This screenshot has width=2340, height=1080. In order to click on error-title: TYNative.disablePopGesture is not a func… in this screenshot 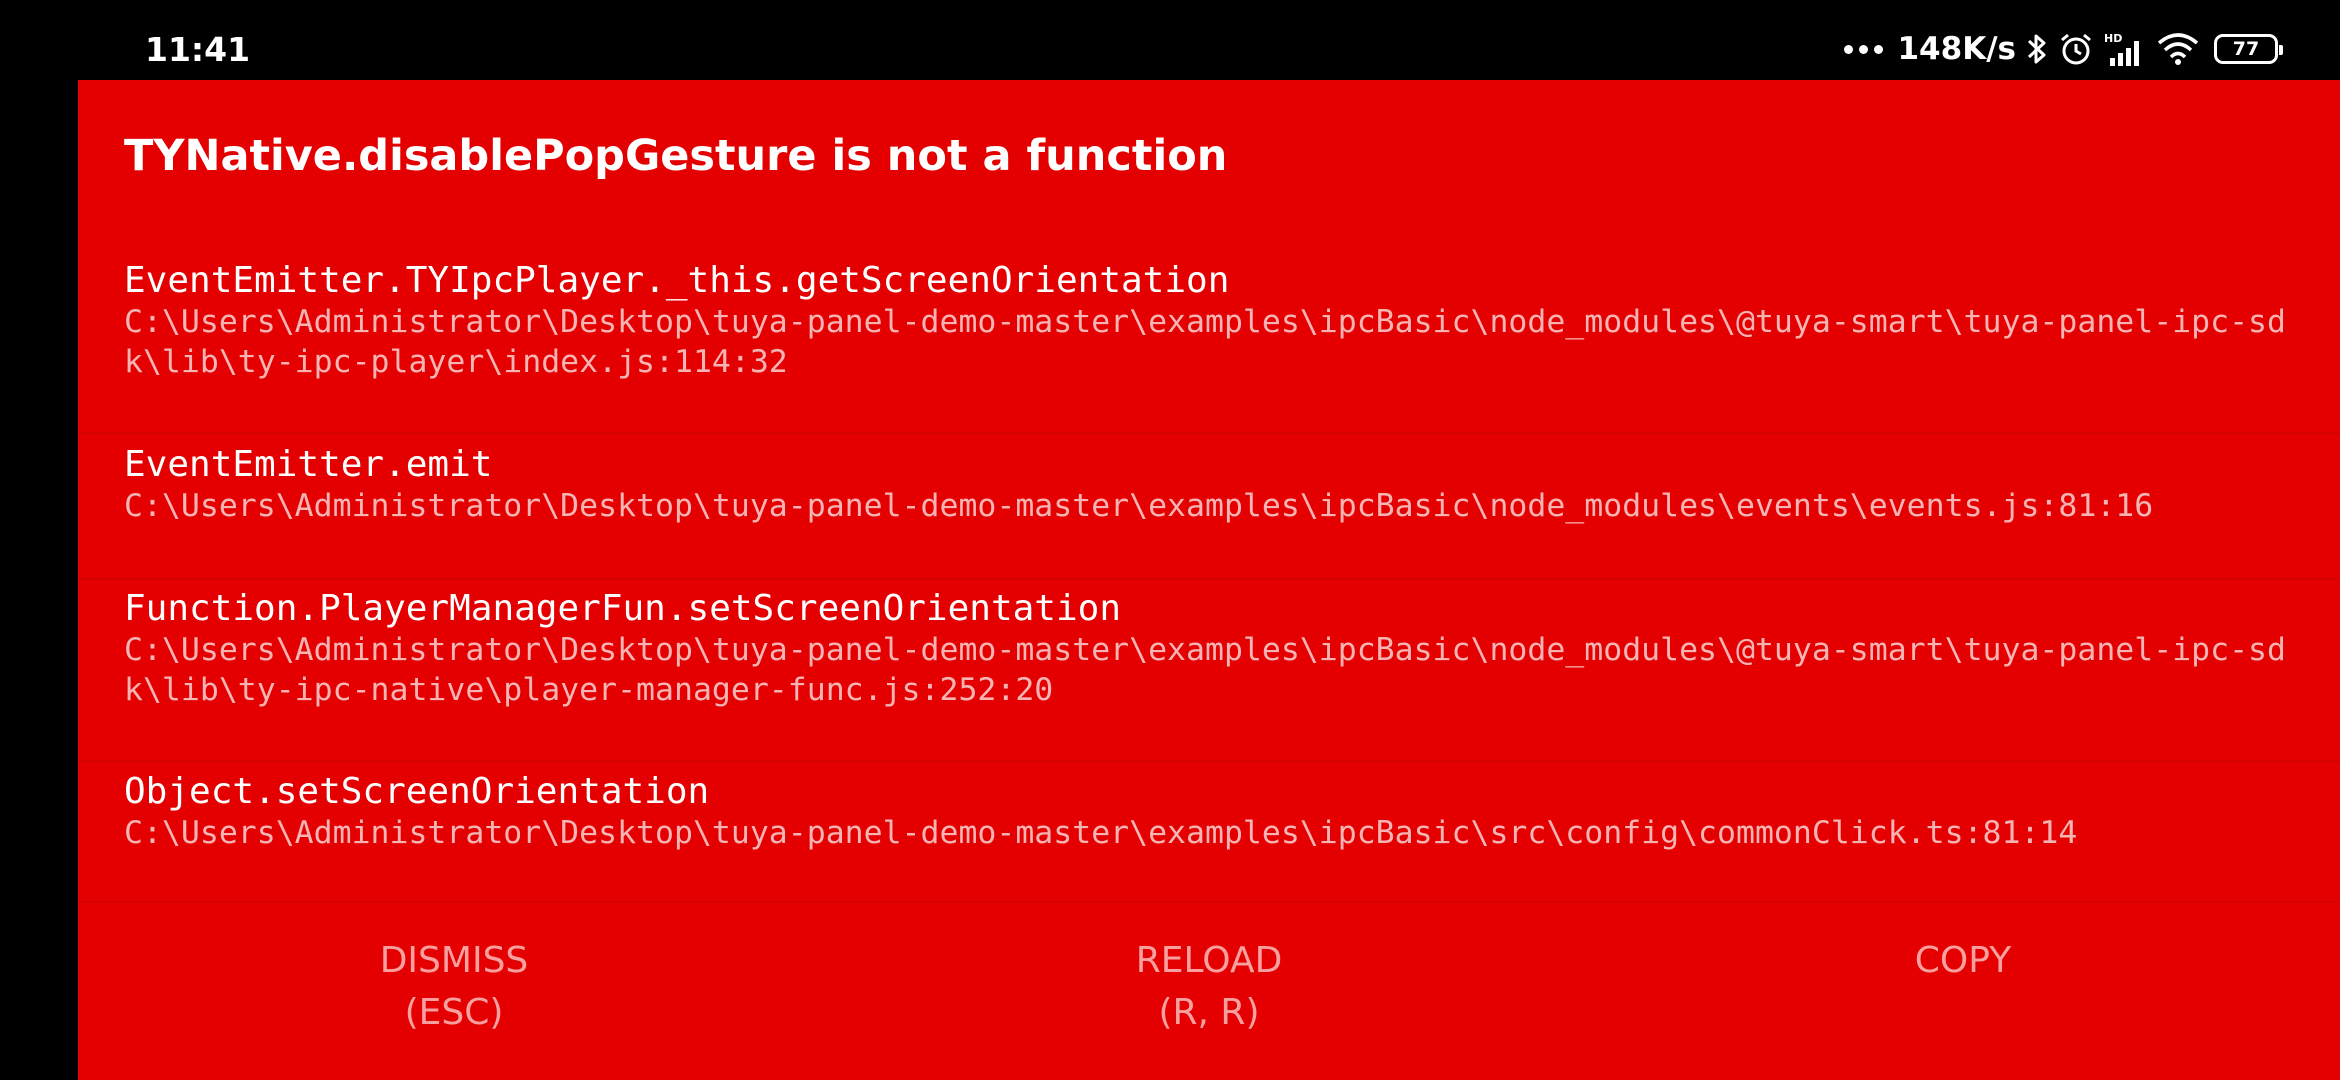, I will do `click(676, 156)`.